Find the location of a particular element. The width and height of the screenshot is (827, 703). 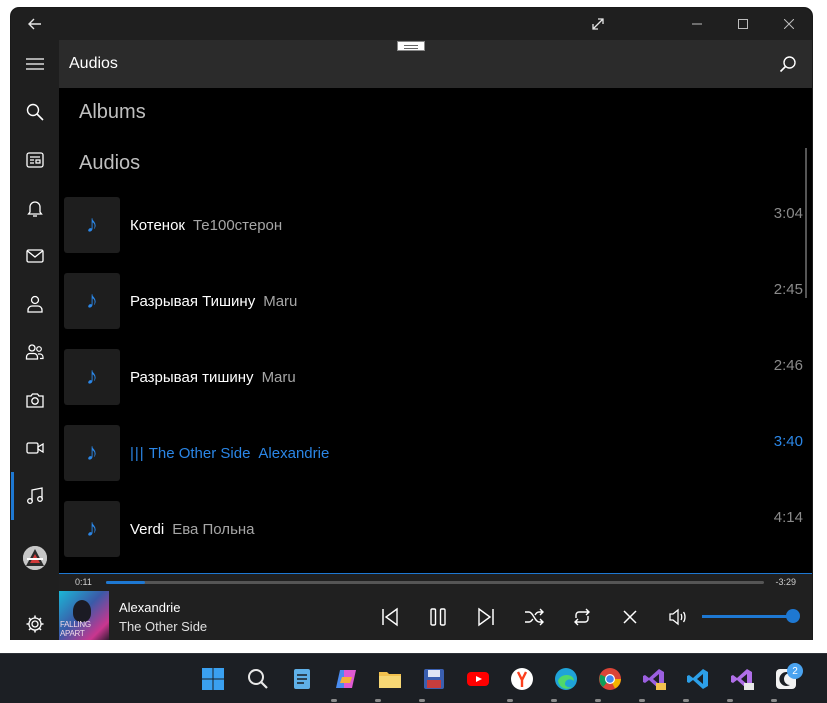

page-header: Audios is located at coordinates (435, 64).